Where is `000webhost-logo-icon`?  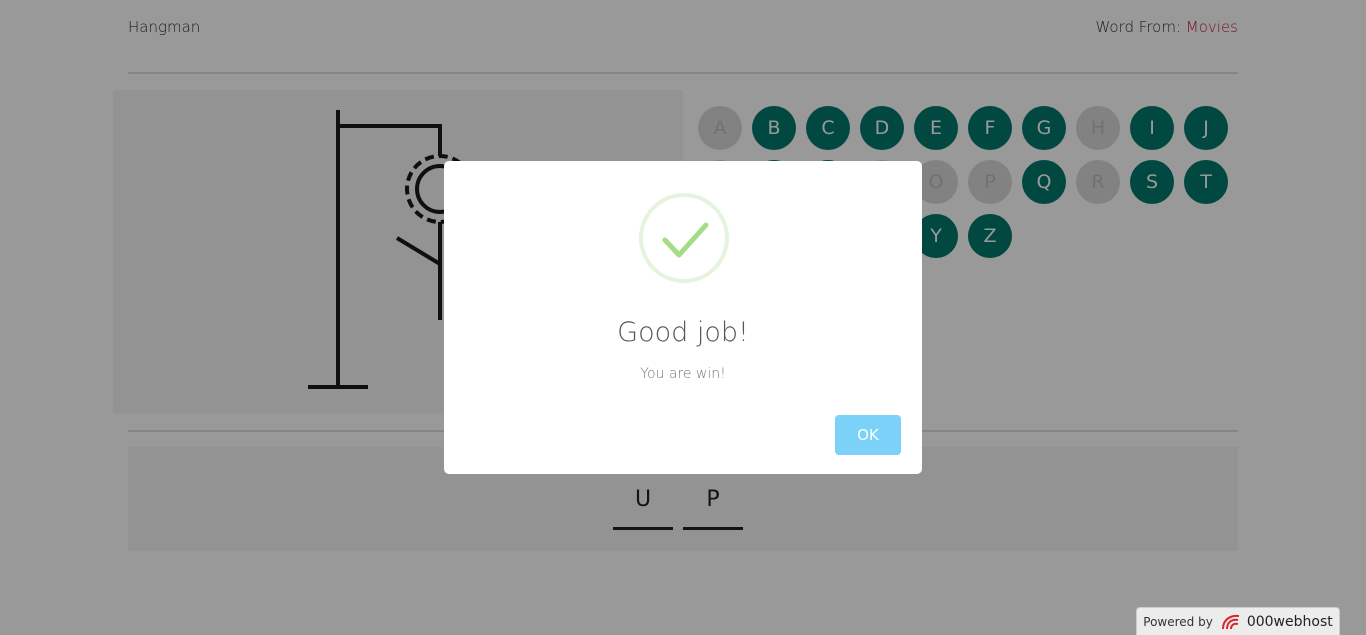 000webhost-logo-icon is located at coordinates (1230, 621).